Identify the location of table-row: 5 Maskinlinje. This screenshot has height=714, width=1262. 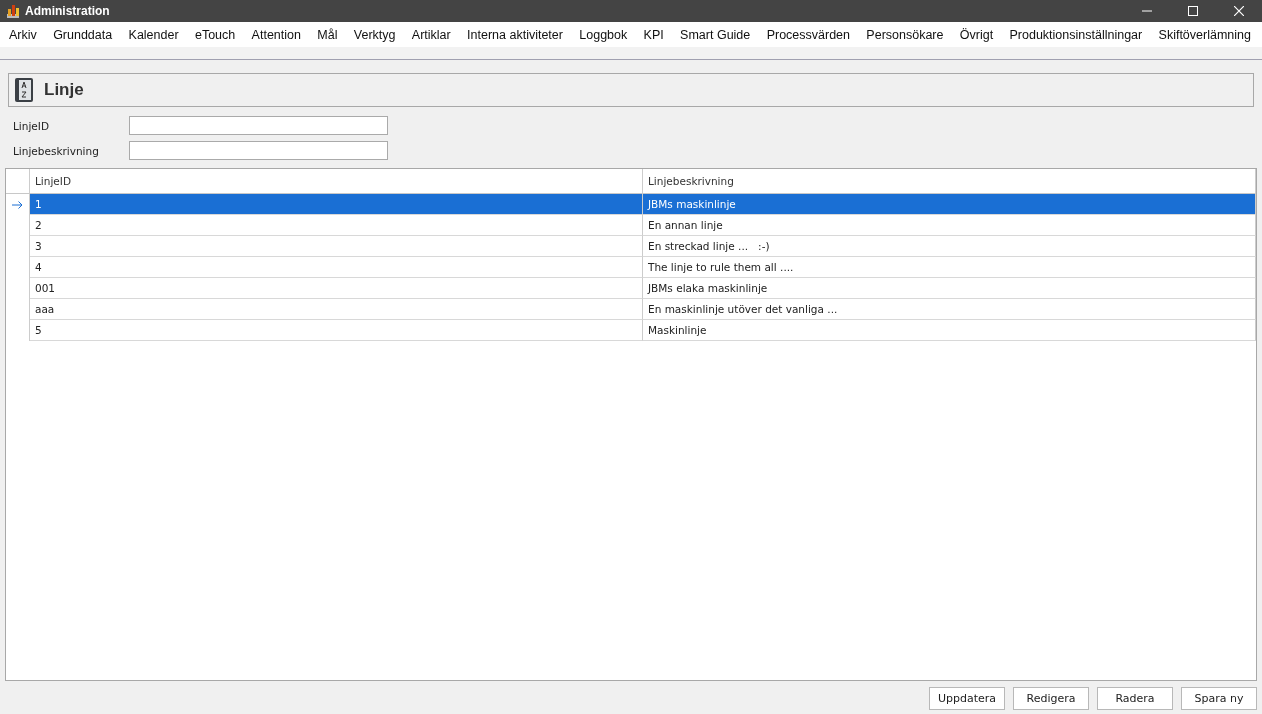
(631, 330).